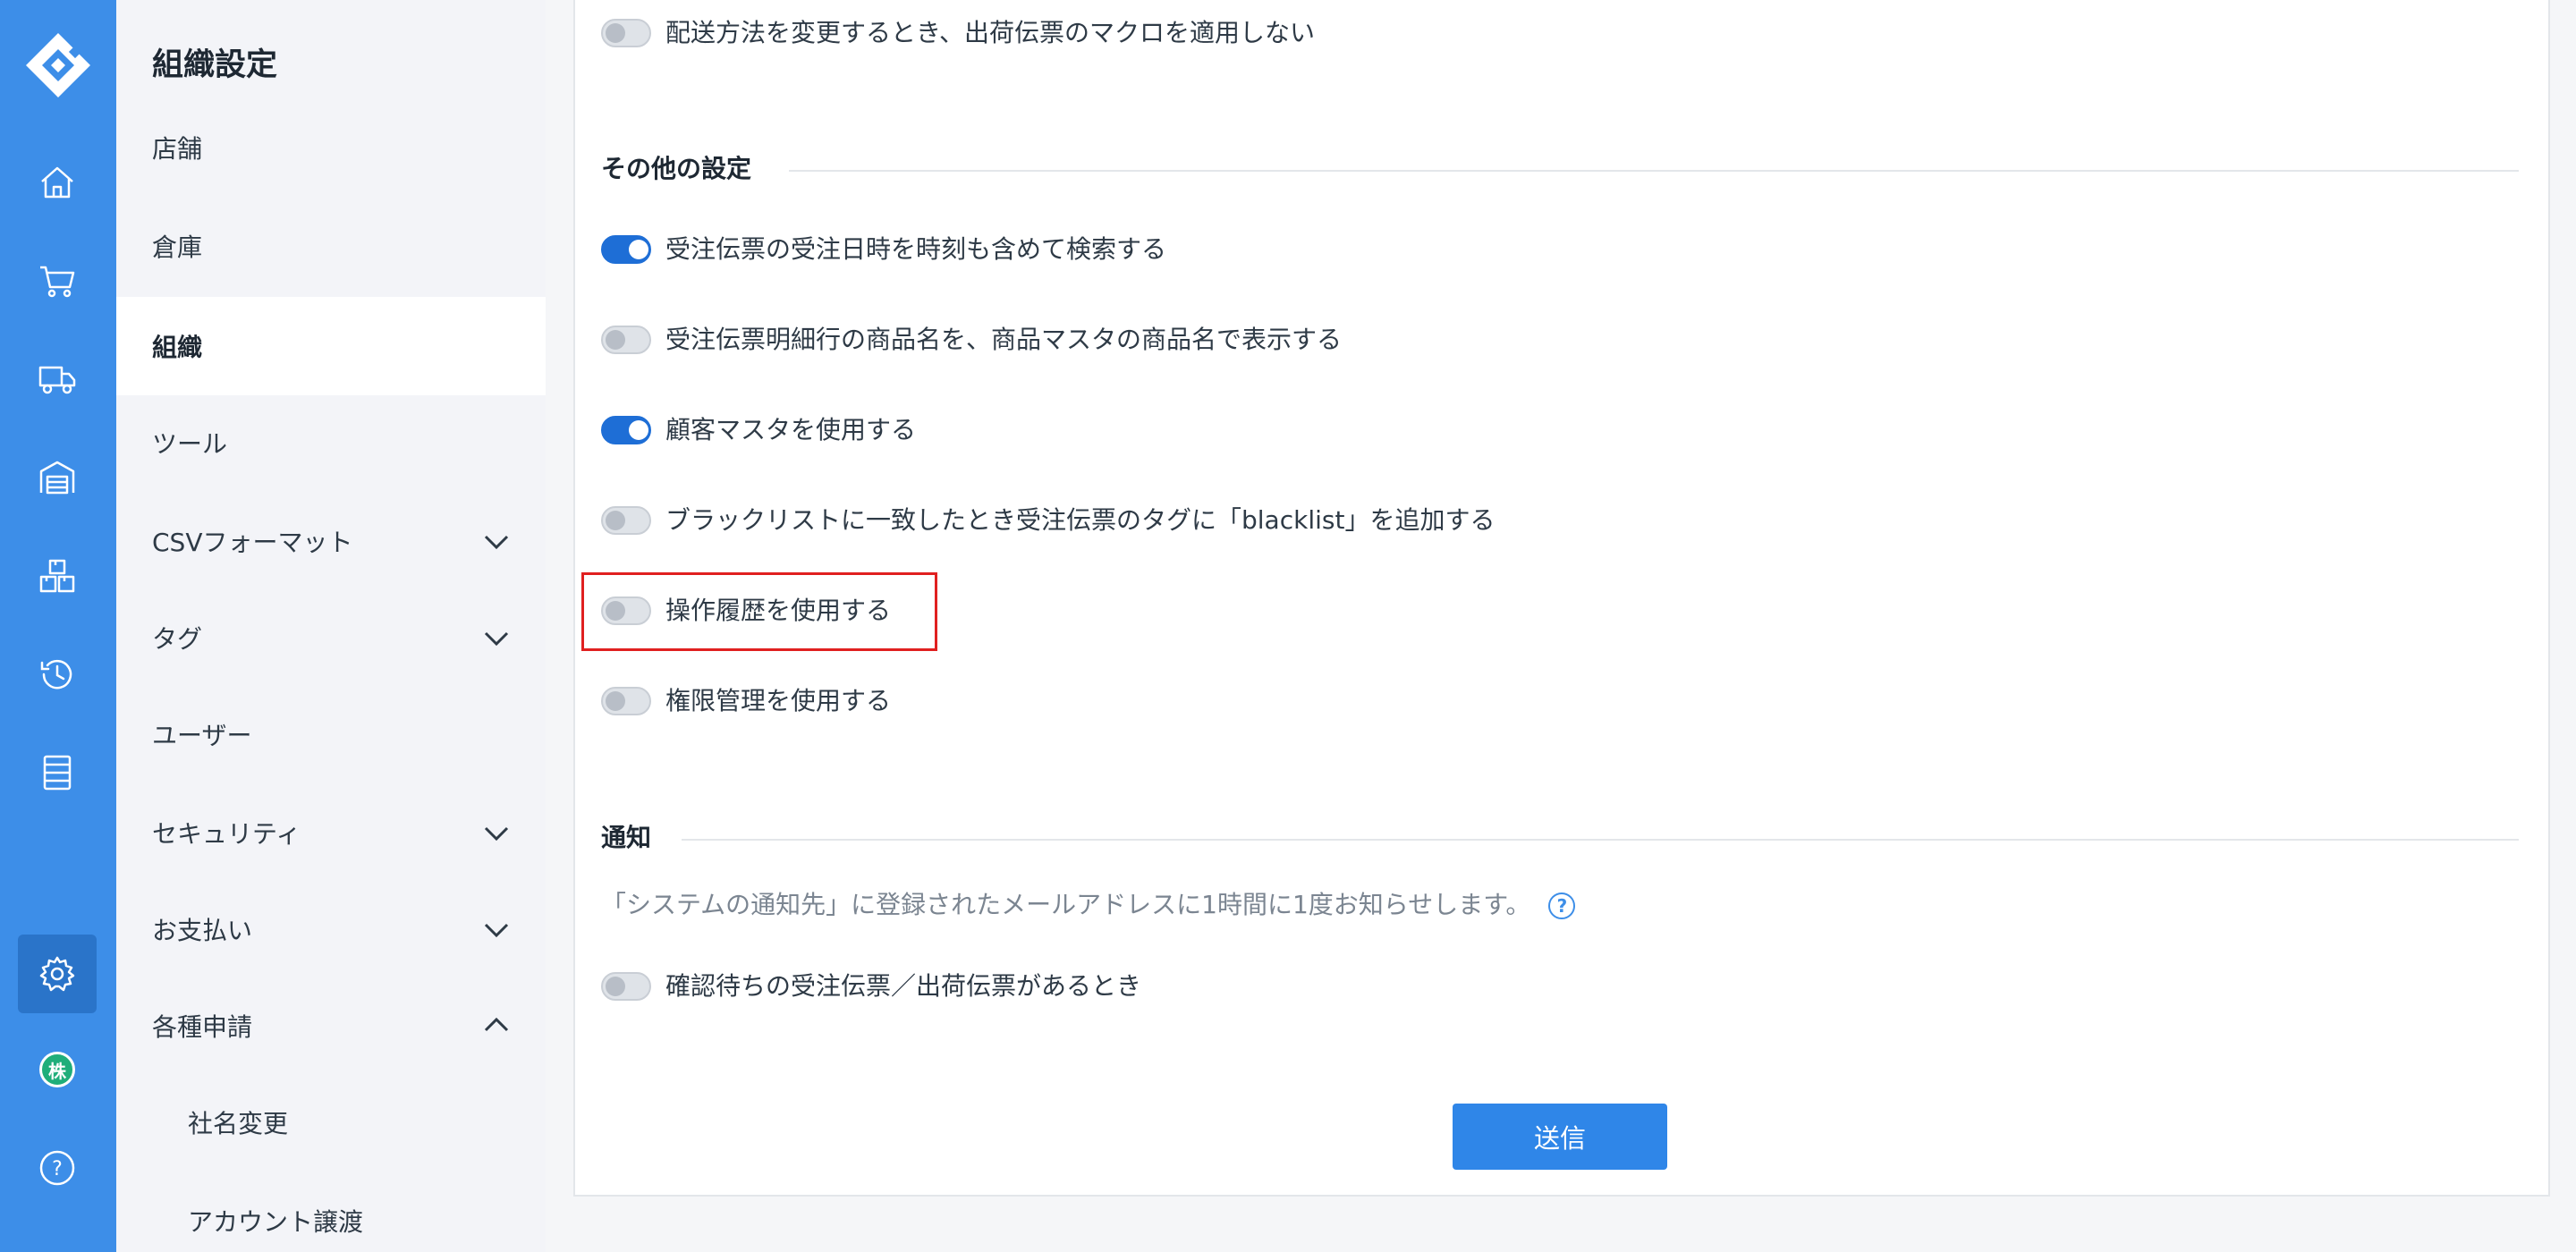  I want to click on toggle-customer-master, so click(626, 430).